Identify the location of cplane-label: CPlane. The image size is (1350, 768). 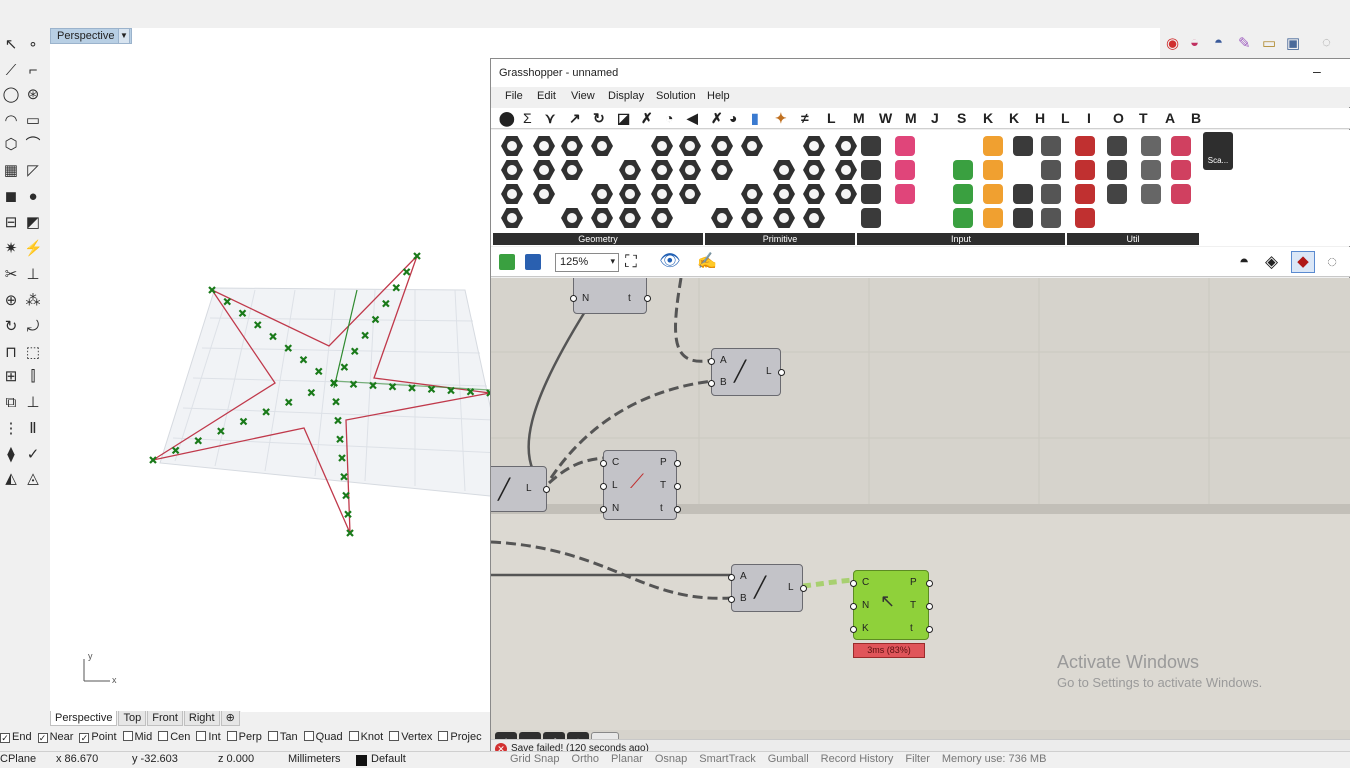
(18, 759).